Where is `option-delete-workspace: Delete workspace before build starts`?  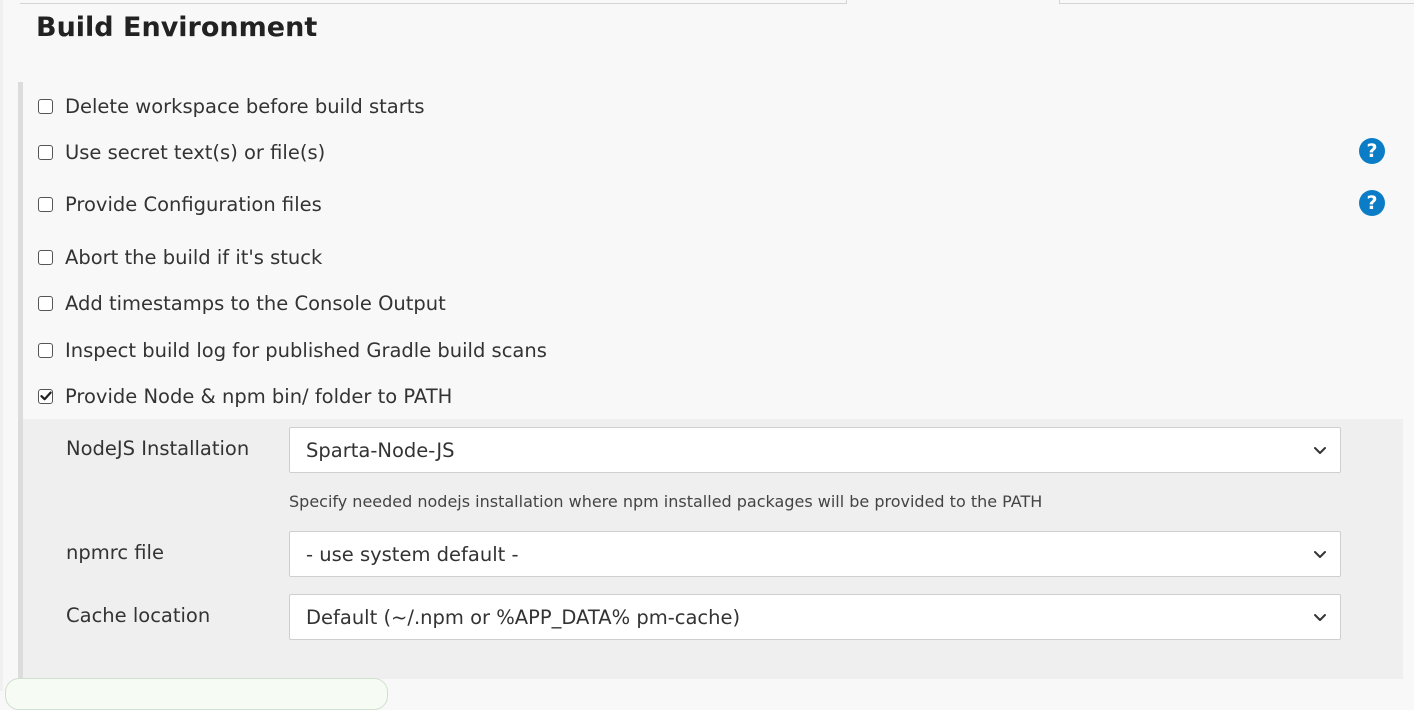
option-delete-workspace: Delete workspace before build starts is located at coordinates (231, 106).